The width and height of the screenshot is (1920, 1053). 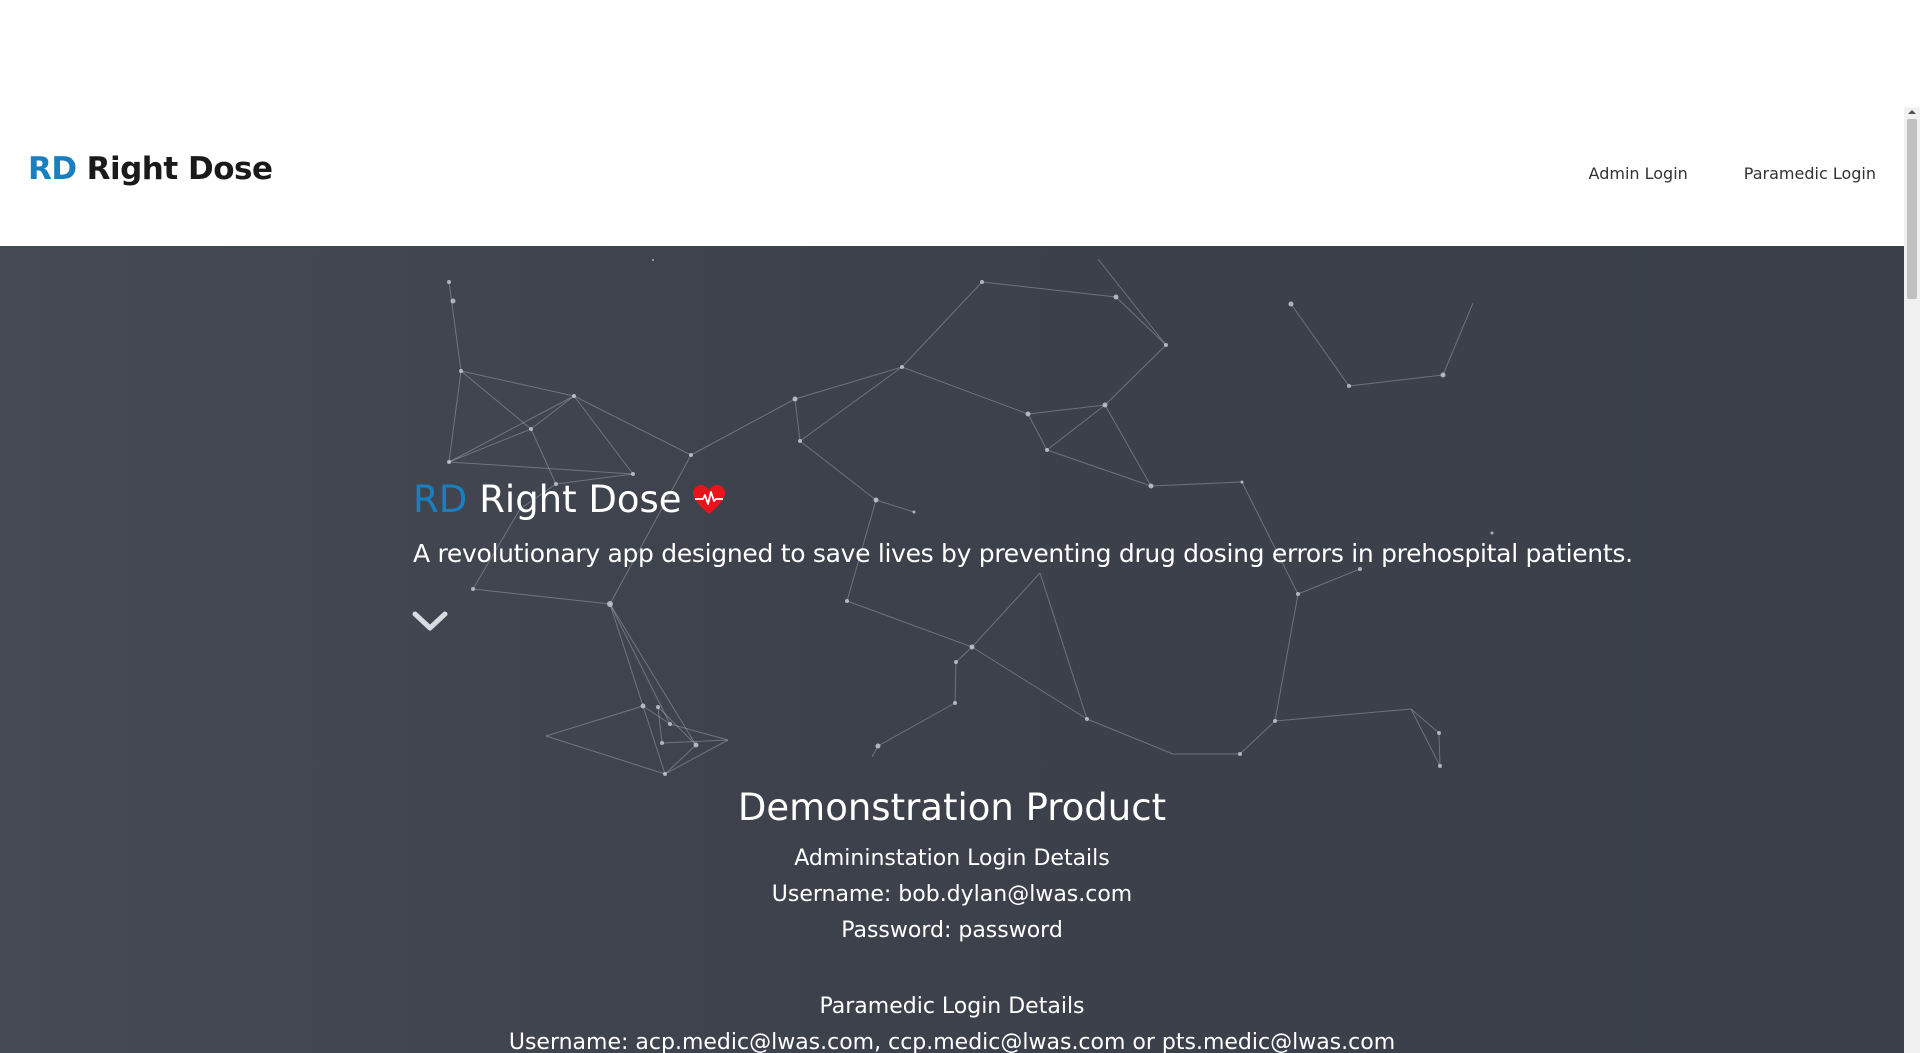 What do you see at coordinates (952, 858) in the screenshot?
I see `admin-login-heading: Admininstation Login Details` at bounding box center [952, 858].